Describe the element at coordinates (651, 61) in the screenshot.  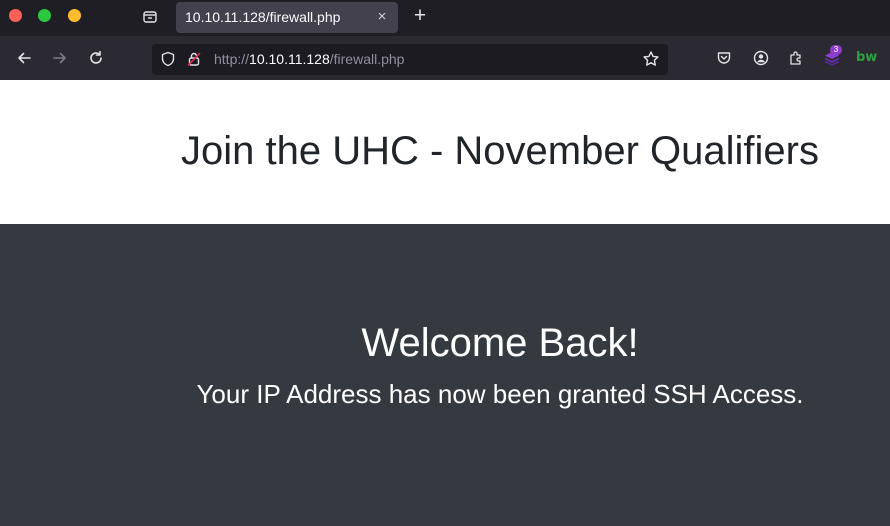
I see `bookmark-star-icon` at that location.